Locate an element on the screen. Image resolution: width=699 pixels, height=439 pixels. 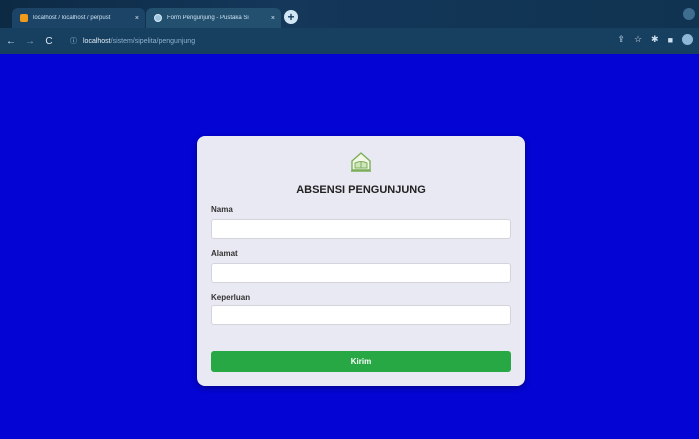
url-host: localhost is located at coordinates (97, 41).